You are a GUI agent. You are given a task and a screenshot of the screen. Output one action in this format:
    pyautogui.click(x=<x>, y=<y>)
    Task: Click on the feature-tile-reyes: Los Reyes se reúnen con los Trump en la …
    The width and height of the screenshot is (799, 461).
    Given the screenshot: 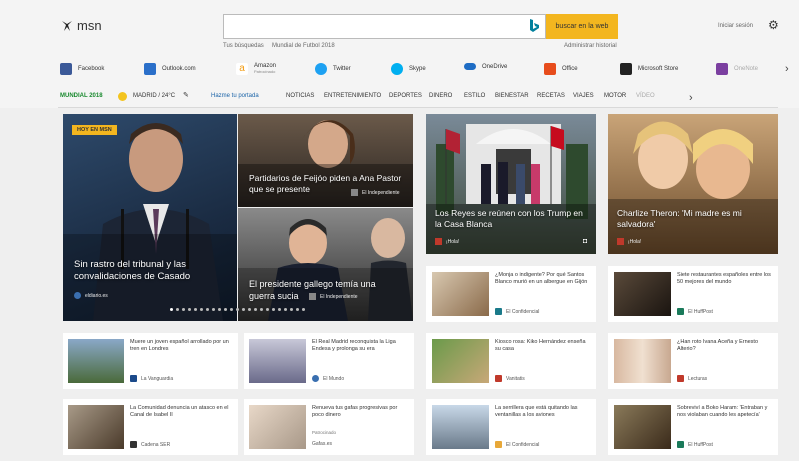 What is the action you would take?
    pyautogui.click(x=511, y=184)
    